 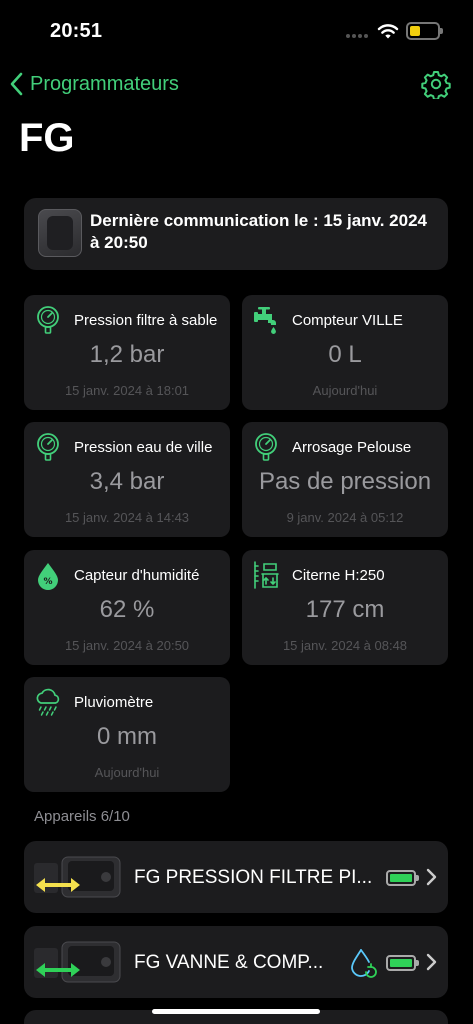 What do you see at coordinates (104, 83) in the screenshot?
I see `back-button-label: Programmateurs` at bounding box center [104, 83].